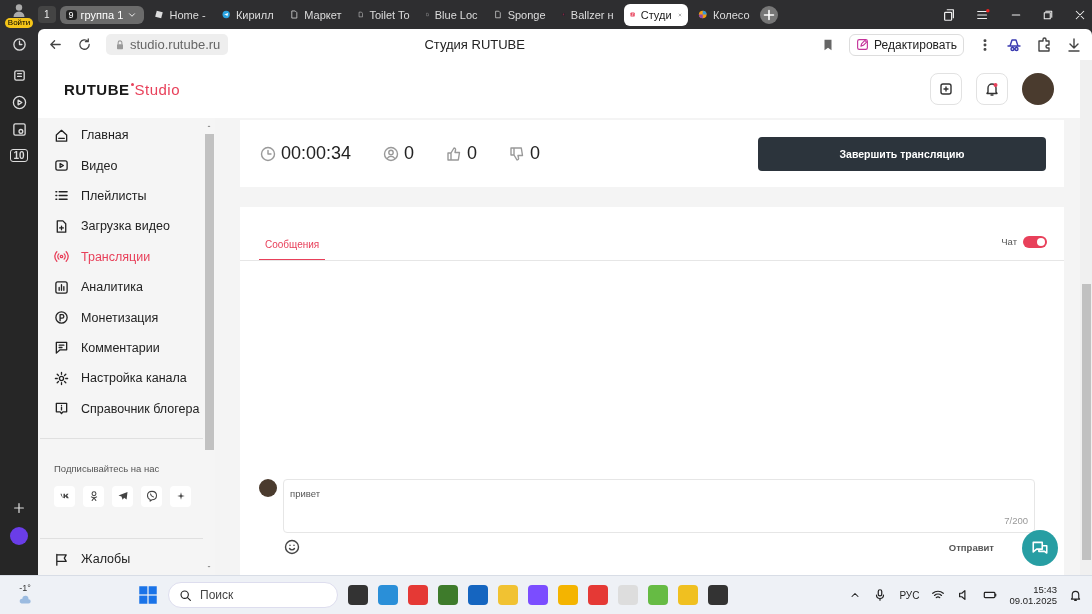 Image resolution: width=1092 pixels, height=614 pixels. What do you see at coordinates (906, 44) in the screenshot?
I see `edit-button: Редактировать` at bounding box center [906, 44].